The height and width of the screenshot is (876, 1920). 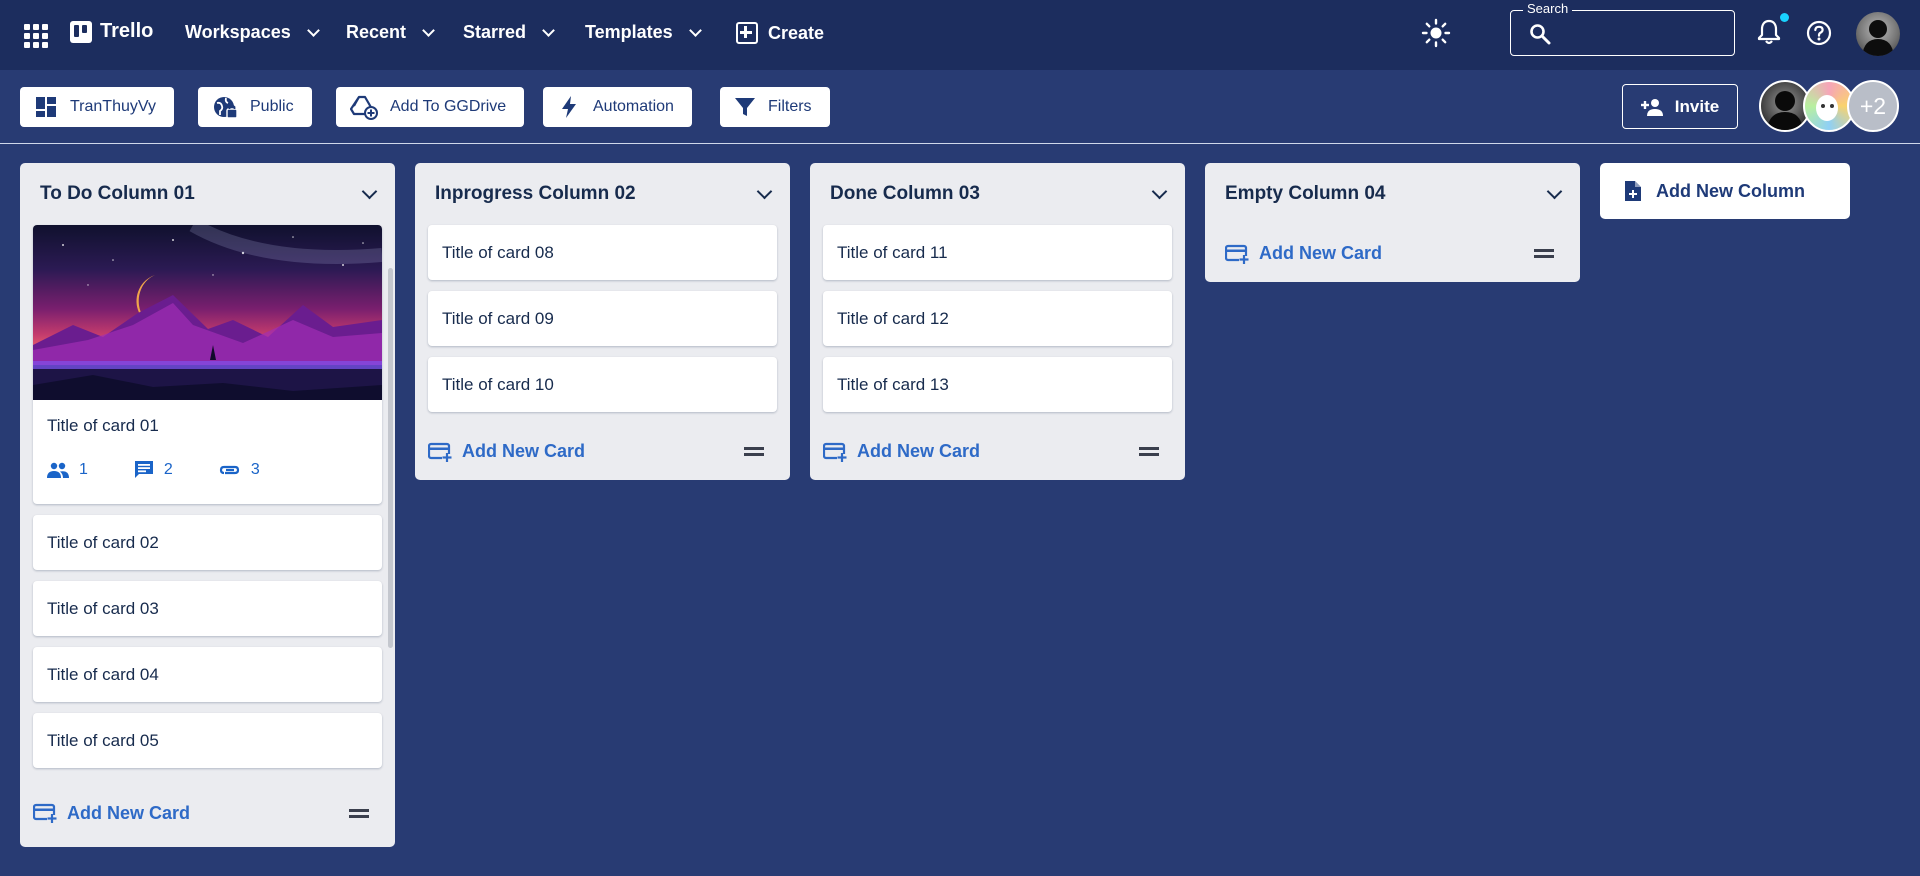 I want to click on column-title: Empty Column 04, so click(x=1305, y=194).